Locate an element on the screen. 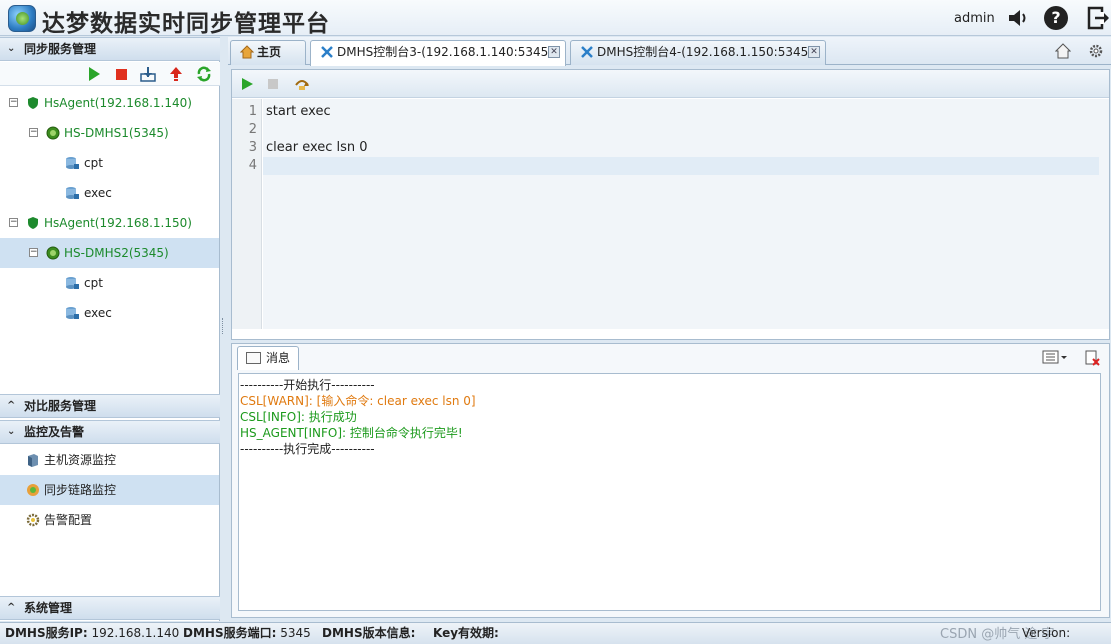 The height and width of the screenshot is (644, 1111). line-number: 2 is located at coordinates (252, 129).